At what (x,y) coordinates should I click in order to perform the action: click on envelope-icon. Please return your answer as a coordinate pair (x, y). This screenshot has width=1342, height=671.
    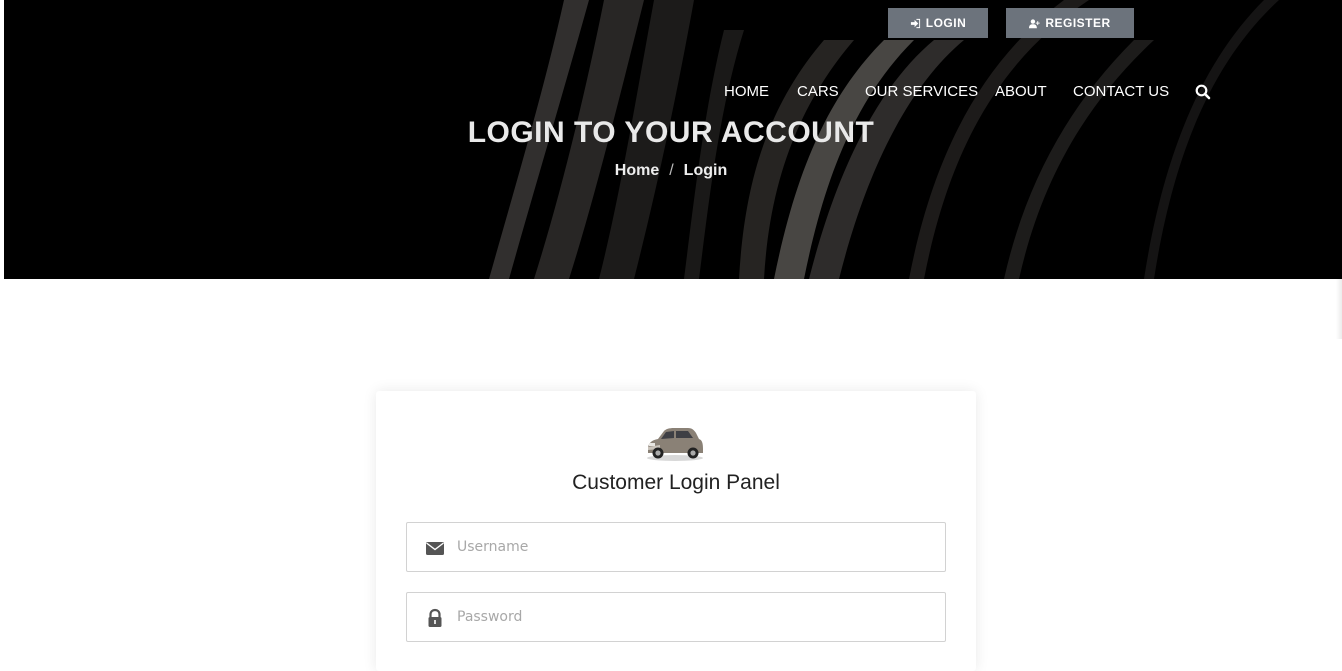
    Looking at the image, I should click on (435, 548).